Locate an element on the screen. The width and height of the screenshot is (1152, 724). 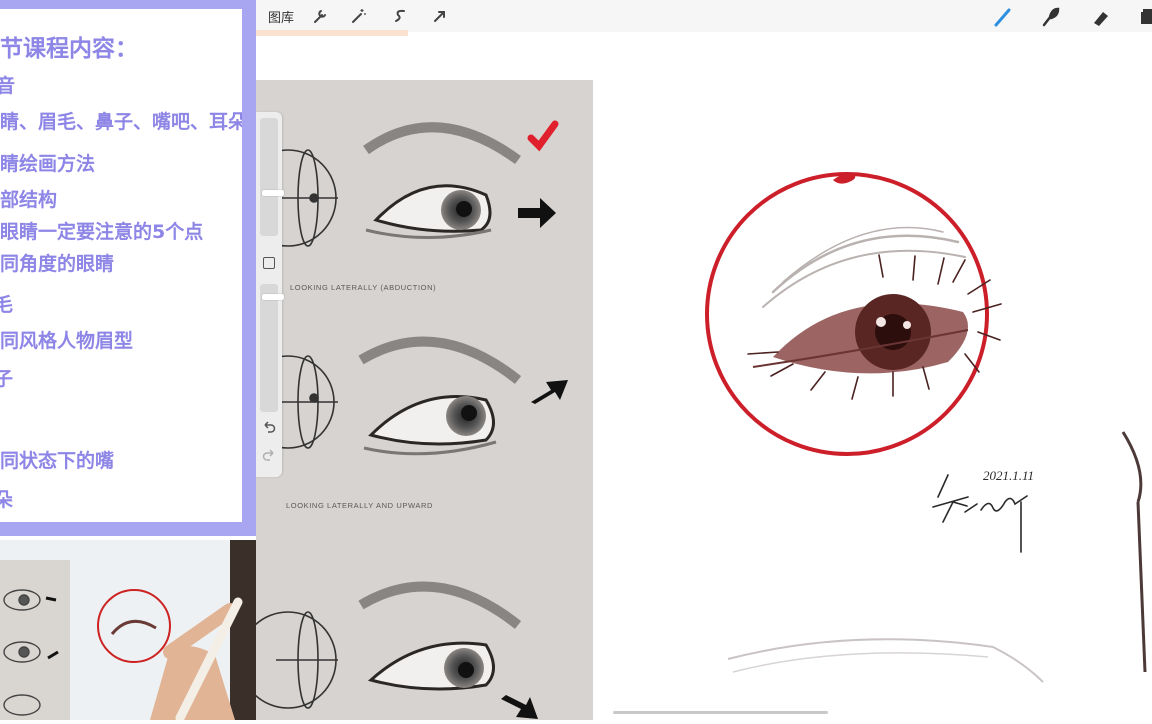
transform-arrow-icon is located at coordinates (440, 16).